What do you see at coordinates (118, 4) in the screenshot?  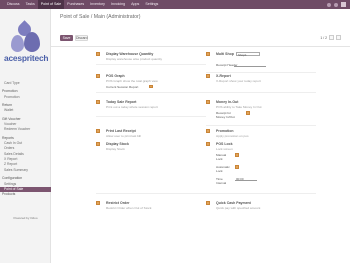 I see `top-menu-invoicing: Invoicing` at bounding box center [118, 4].